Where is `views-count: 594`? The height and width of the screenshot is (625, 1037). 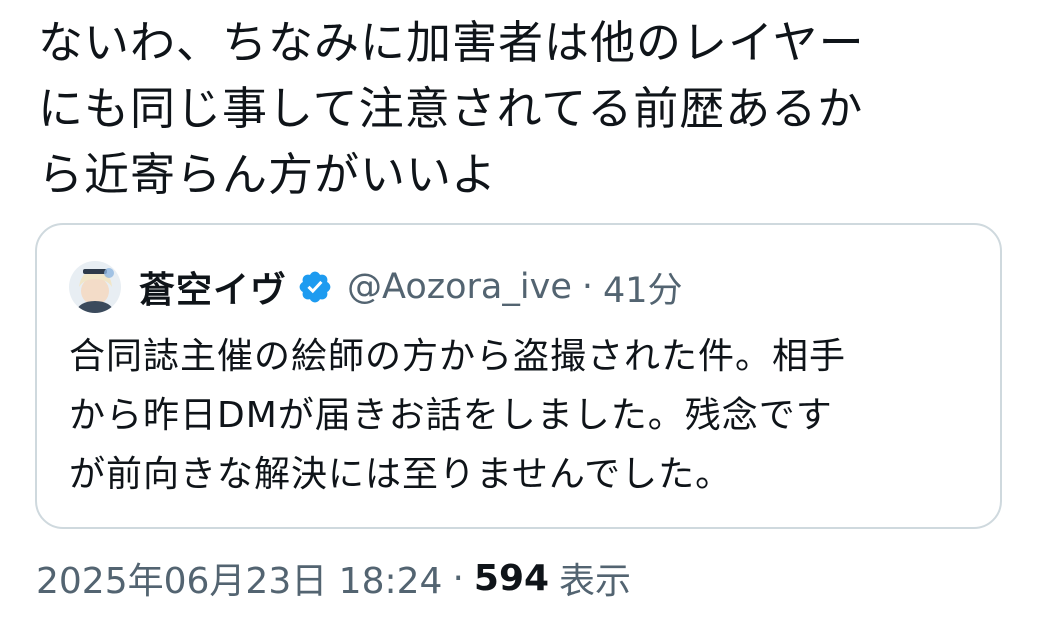 views-count: 594 is located at coordinates (511, 578).